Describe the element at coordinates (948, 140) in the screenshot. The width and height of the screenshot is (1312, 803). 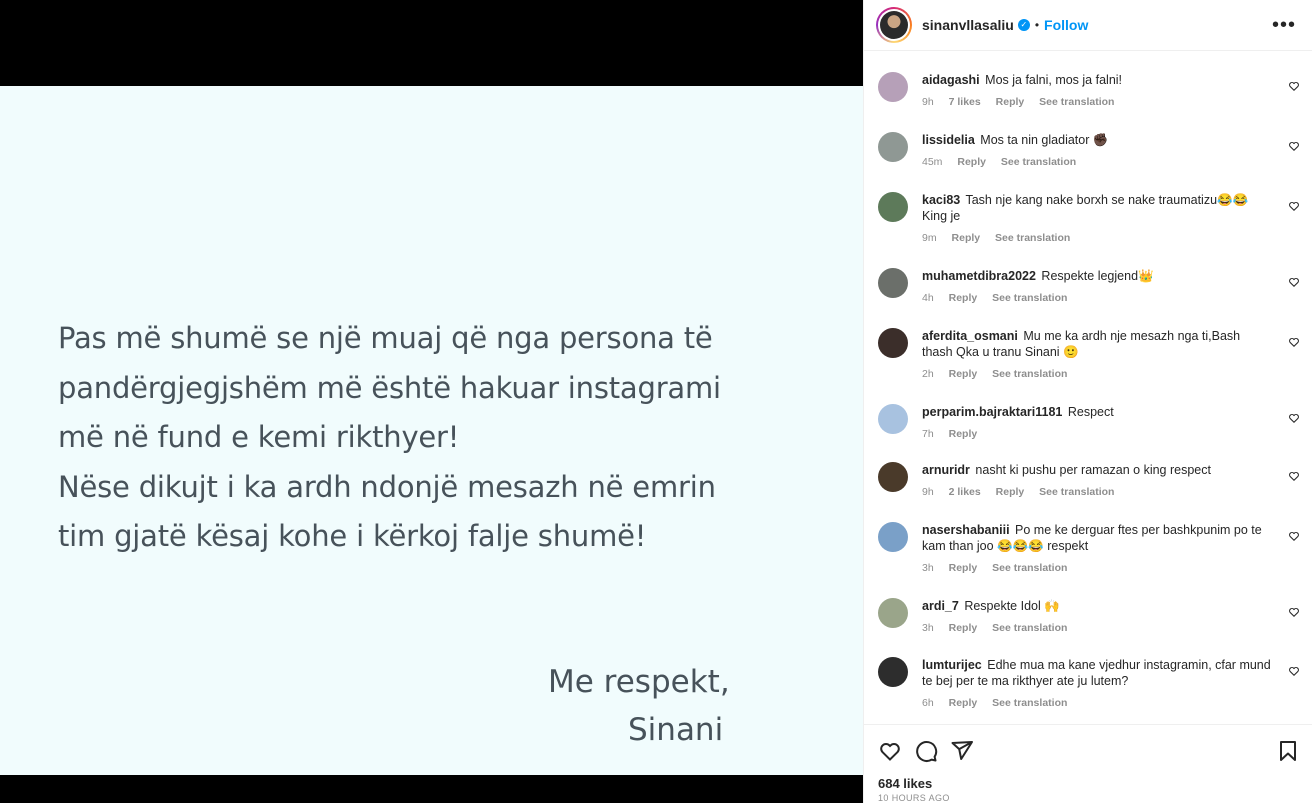
I see `commenter-username: lissidelia` at that location.